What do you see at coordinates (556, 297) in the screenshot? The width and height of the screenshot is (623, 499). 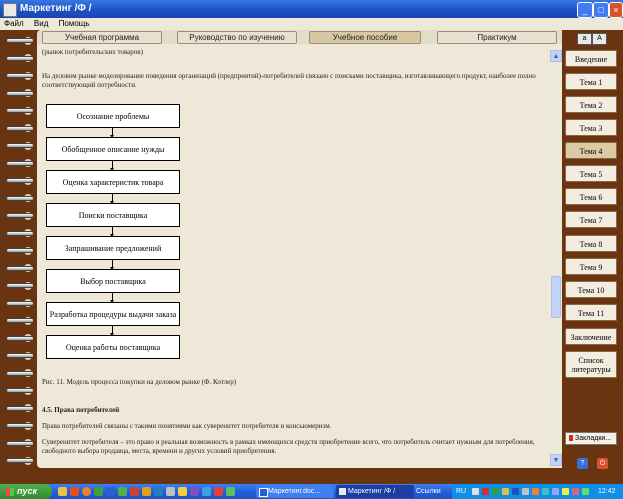 I see `scroll-thumb` at bounding box center [556, 297].